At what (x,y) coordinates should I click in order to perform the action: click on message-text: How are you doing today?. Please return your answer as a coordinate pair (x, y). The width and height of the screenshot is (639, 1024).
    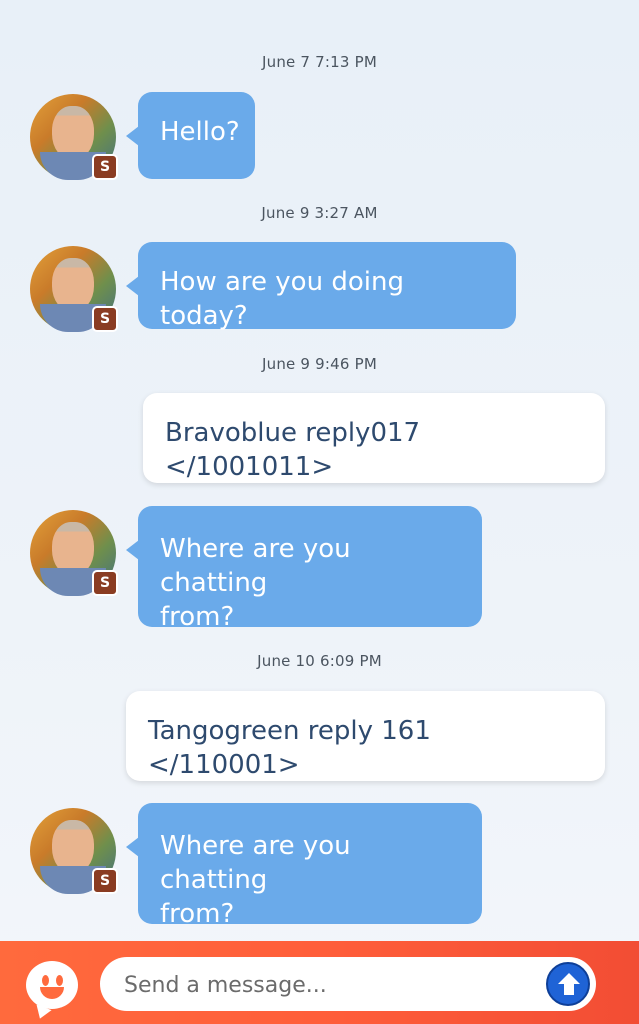
    Looking at the image, I should click on (282, 299).